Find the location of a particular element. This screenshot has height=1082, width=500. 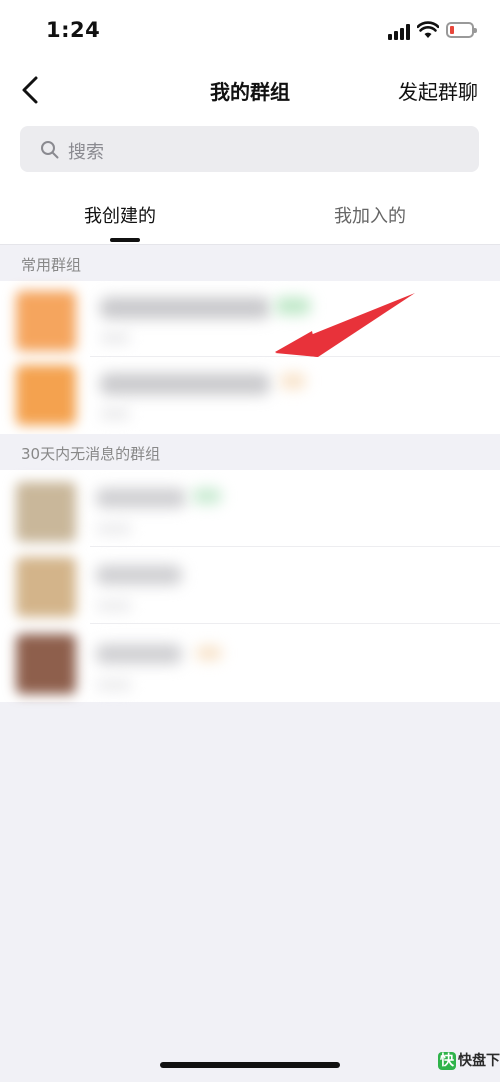

tab-indicator is located at coordinates (125, 240).